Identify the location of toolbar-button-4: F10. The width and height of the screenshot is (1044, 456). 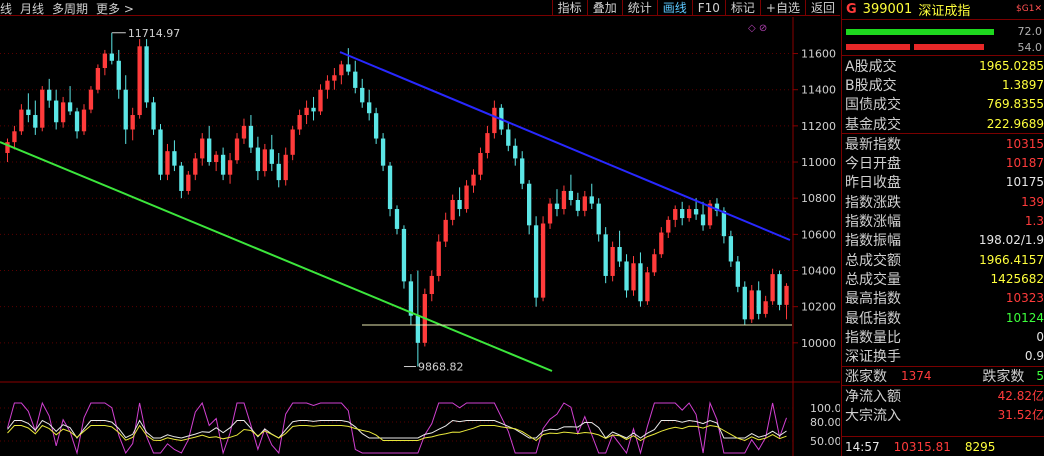
(708, 8).